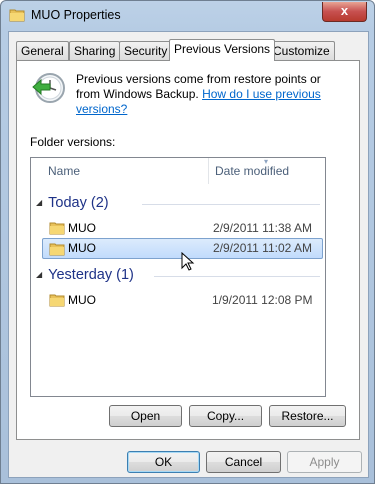 This screenshot has height=484, width=375. Describe the element at coordinates (187, 16) in the screenshot. I see `title-bar: MUO Properties x` at that location.